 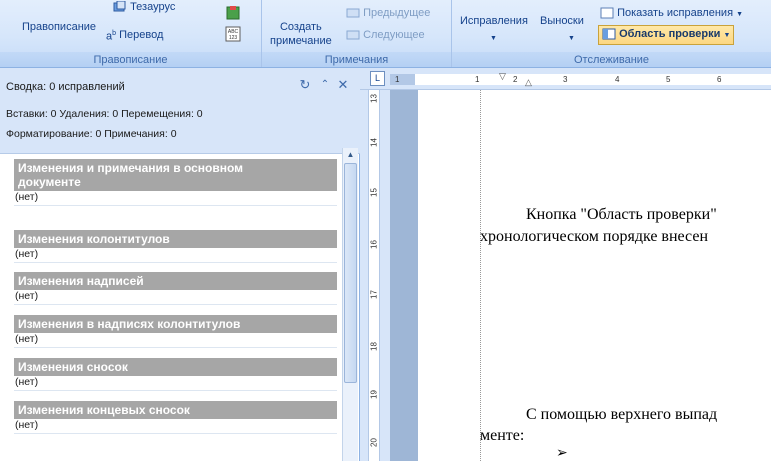 I want to click on balloons-button: Выноски, so click(x=562, y=21).